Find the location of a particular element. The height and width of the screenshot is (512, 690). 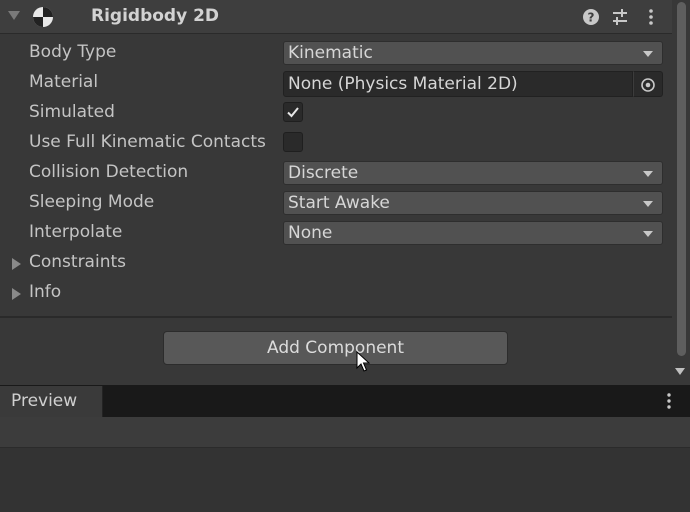

collision-detection-label: Collision Detection is located at coordinates (109, 172).